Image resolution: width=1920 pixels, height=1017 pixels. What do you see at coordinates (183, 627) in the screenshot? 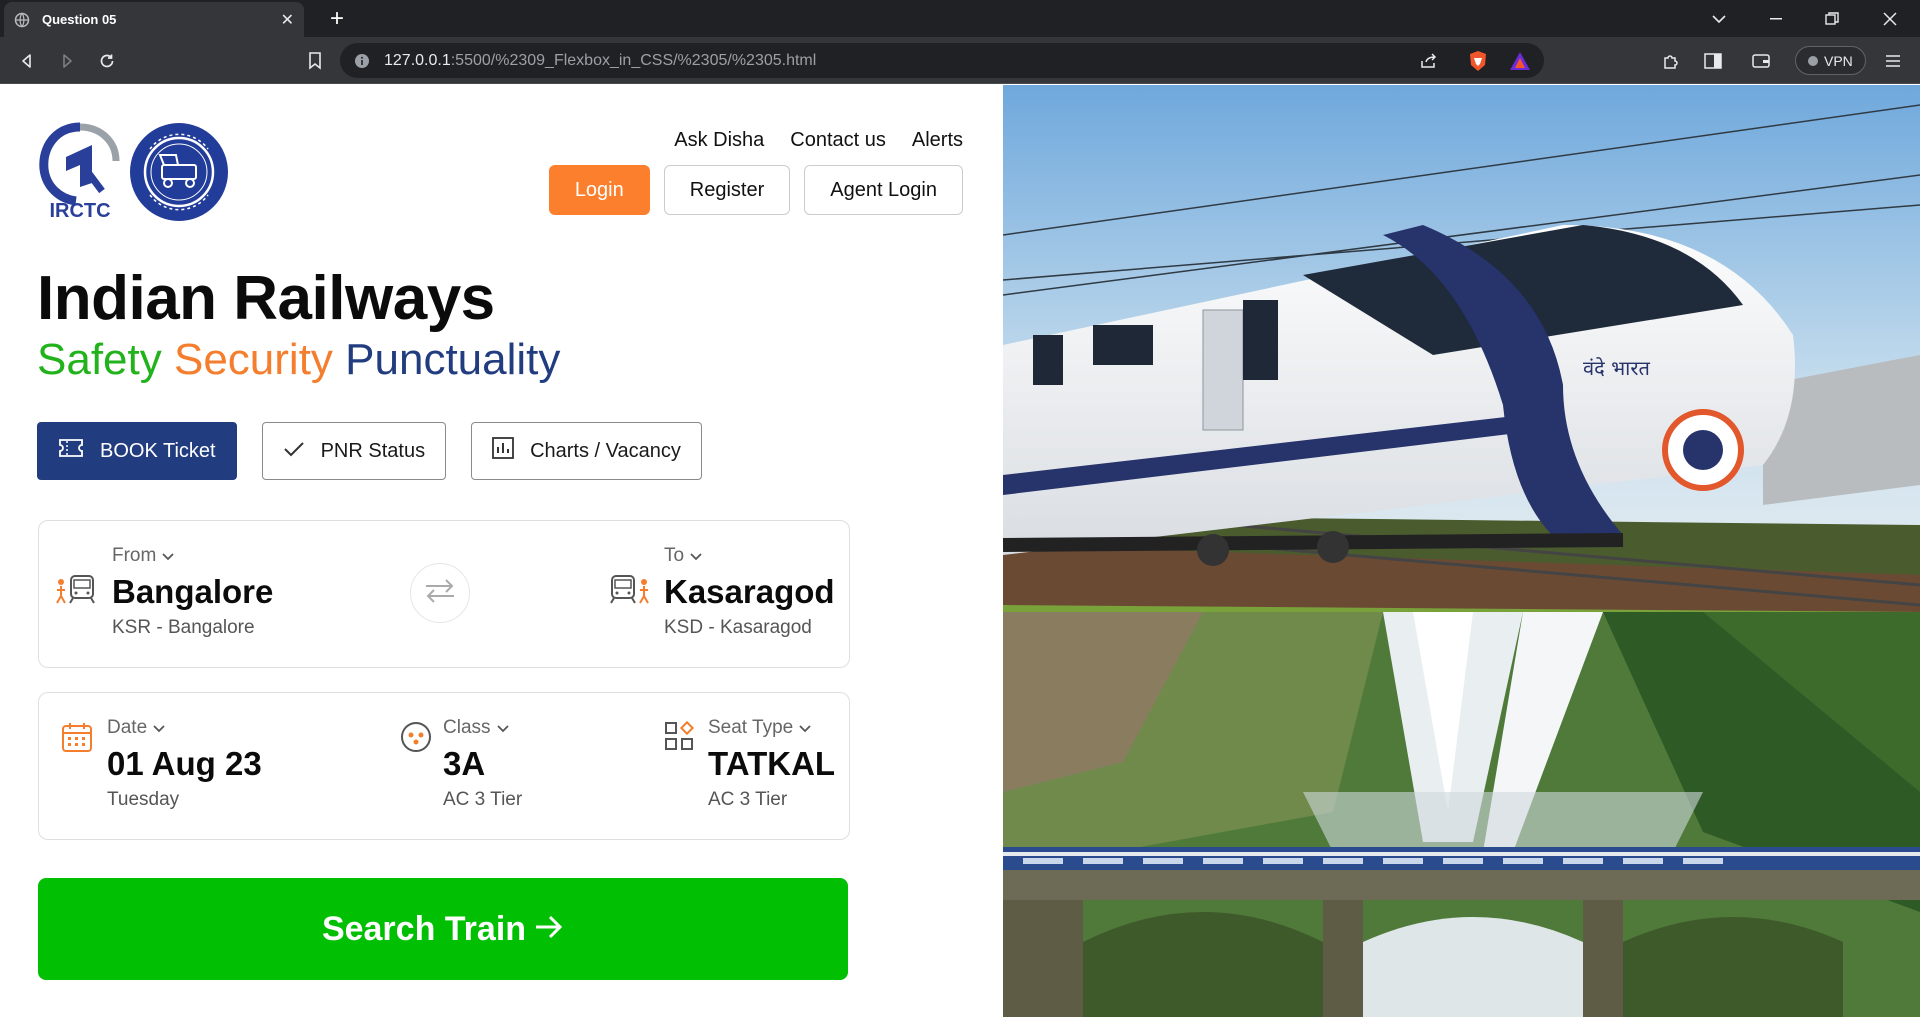
I see `from-station: KSR - Bangalore` at bounding box center [183, 627].